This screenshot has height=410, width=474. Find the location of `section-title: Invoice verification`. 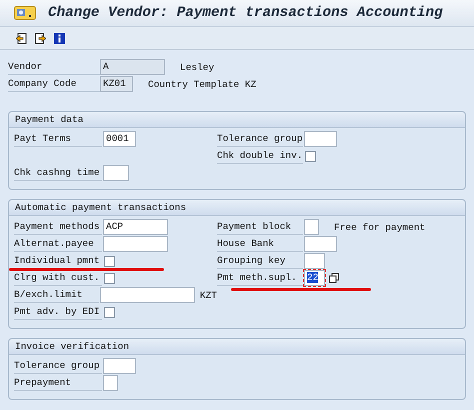

section-title: Invoice verification is located at coordinates (237, 347).